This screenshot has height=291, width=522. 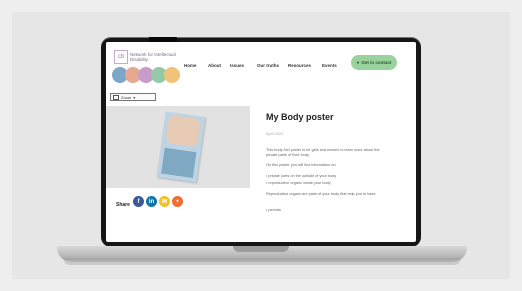 I want to click on more-icon: +, so click(x=177, y=201).